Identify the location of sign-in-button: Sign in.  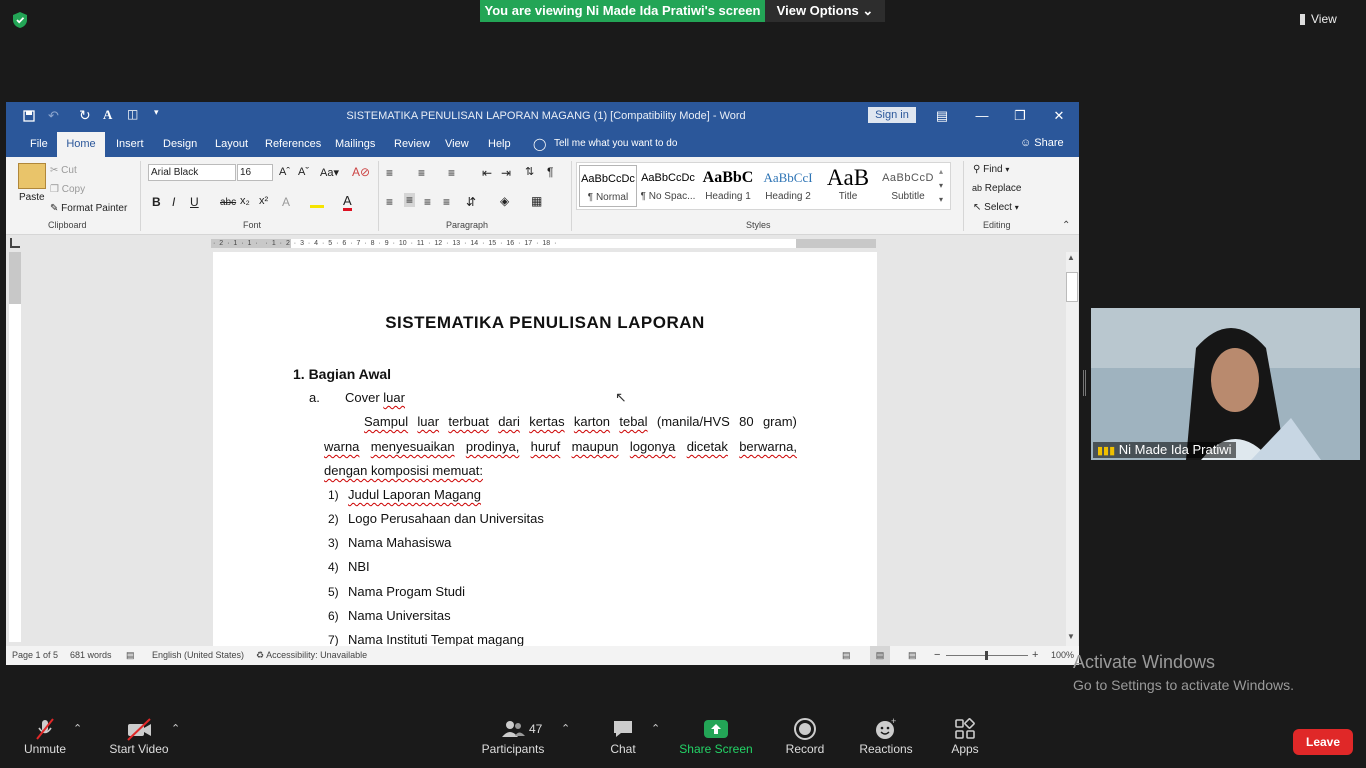
(892, 115).